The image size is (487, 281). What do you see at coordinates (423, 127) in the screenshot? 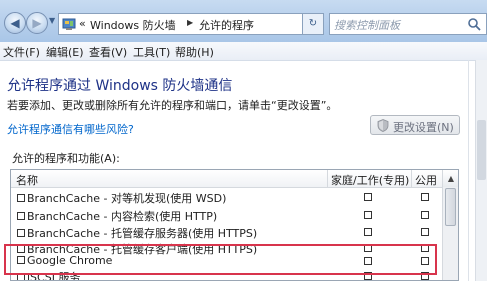
I see `change-settings-label: 更改设置(N)` at bounding box center [423, 127].